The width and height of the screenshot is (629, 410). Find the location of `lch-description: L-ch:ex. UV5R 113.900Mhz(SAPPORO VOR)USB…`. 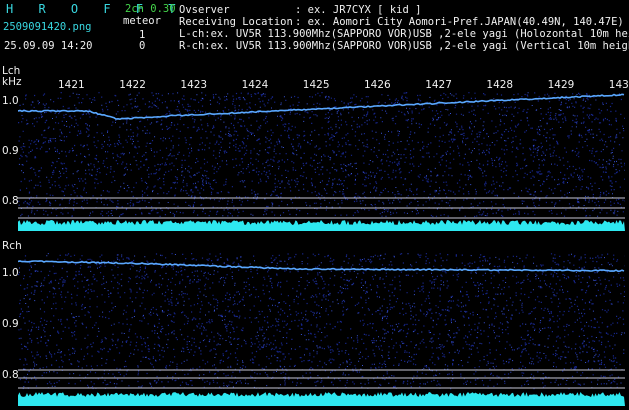

lch-description: L-ch:ex. UV5R 113.900Mhz(SAPPORO VOR)USB… is located at coordinates (404, 34).